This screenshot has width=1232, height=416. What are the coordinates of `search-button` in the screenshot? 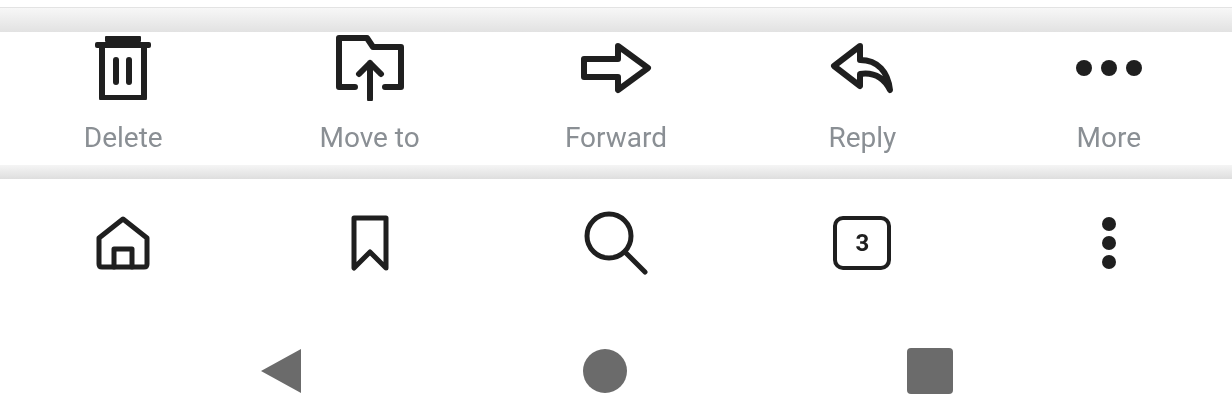 It's located at (616, 242).